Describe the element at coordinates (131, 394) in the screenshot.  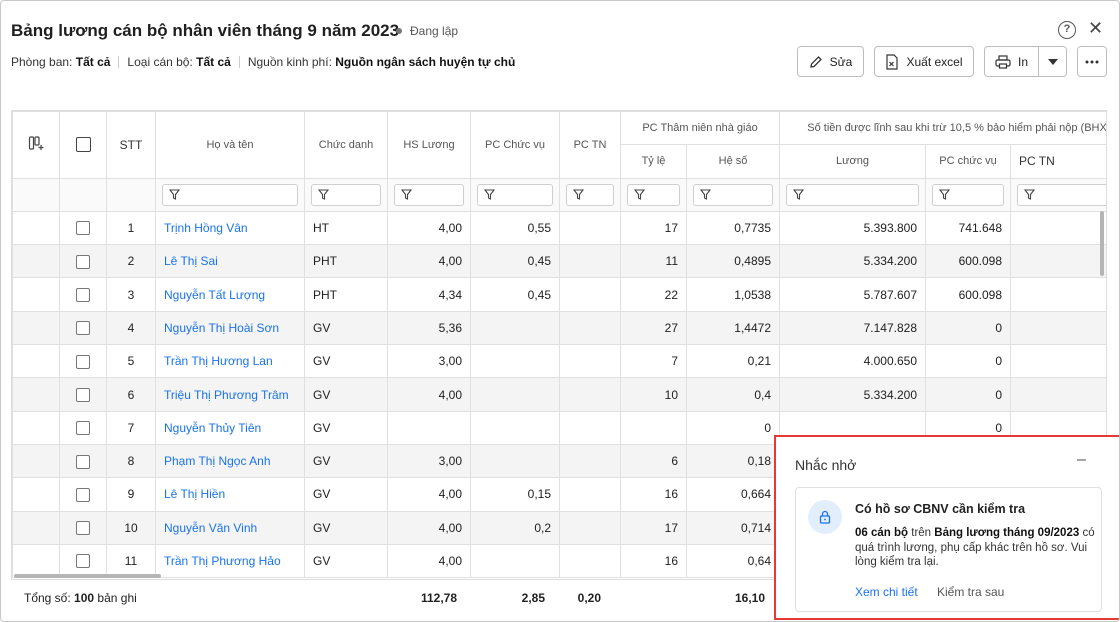
I see `cell-stt: 6` at that location.